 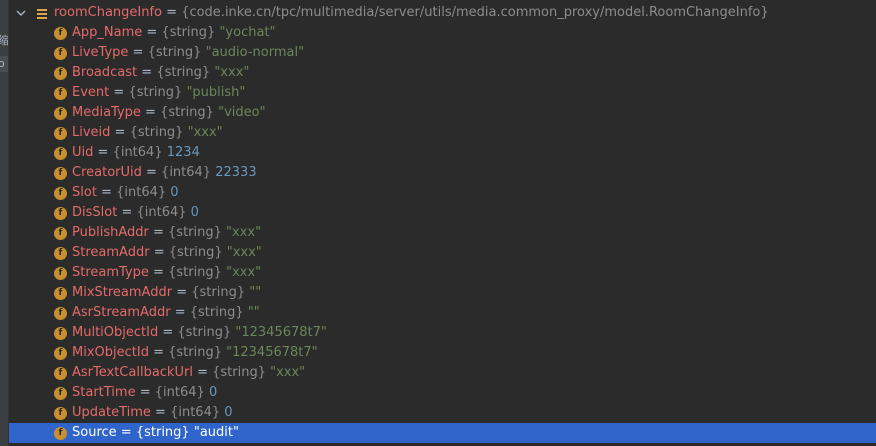 What do you see at coordinates (108, 12) in the screenshot?
I see `root-name: roomChangeInfo` at bounding box center [108, 12].